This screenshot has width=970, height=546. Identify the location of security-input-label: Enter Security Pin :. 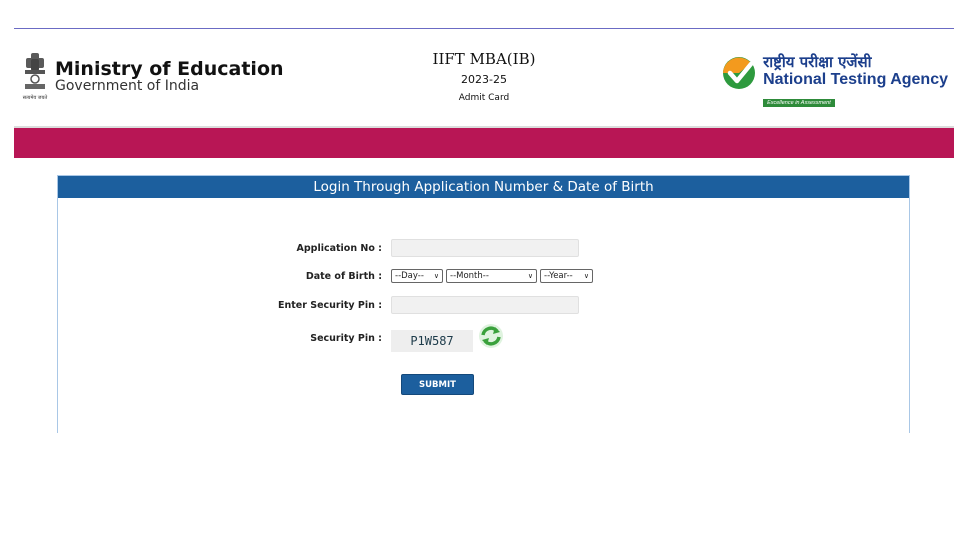
(330, 305).